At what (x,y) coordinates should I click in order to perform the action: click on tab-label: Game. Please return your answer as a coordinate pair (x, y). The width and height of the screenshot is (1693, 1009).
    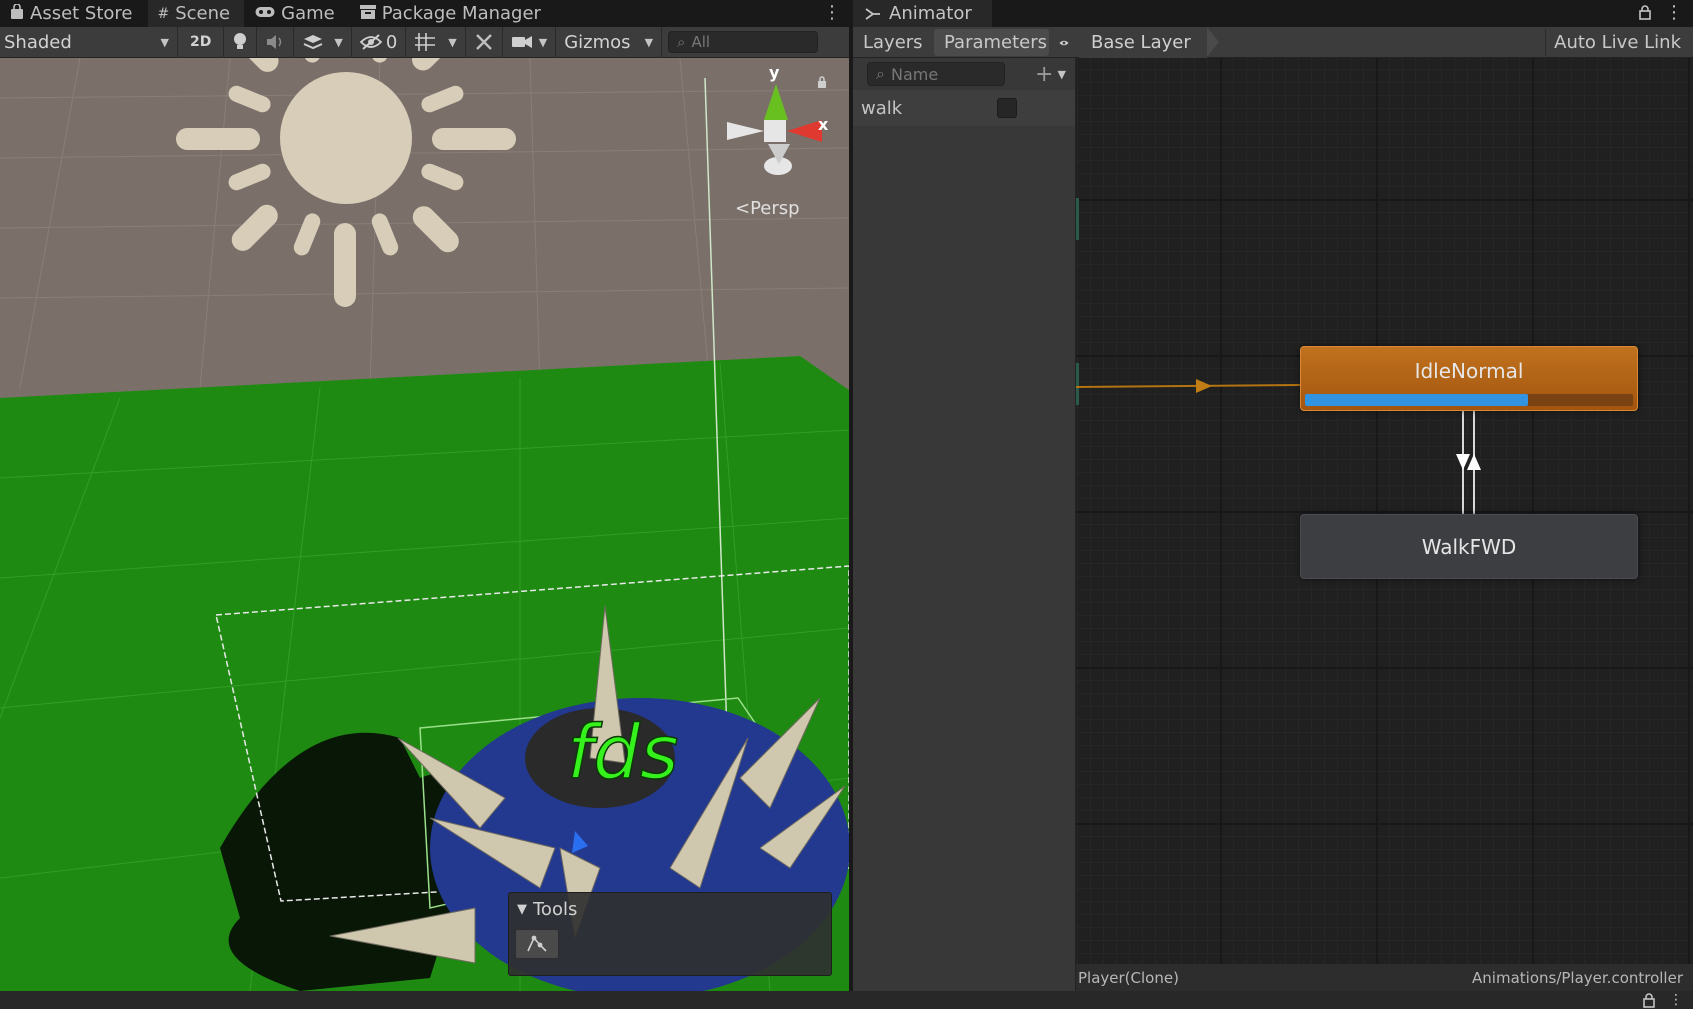
    Looking at the image, I should click on (308, 13).